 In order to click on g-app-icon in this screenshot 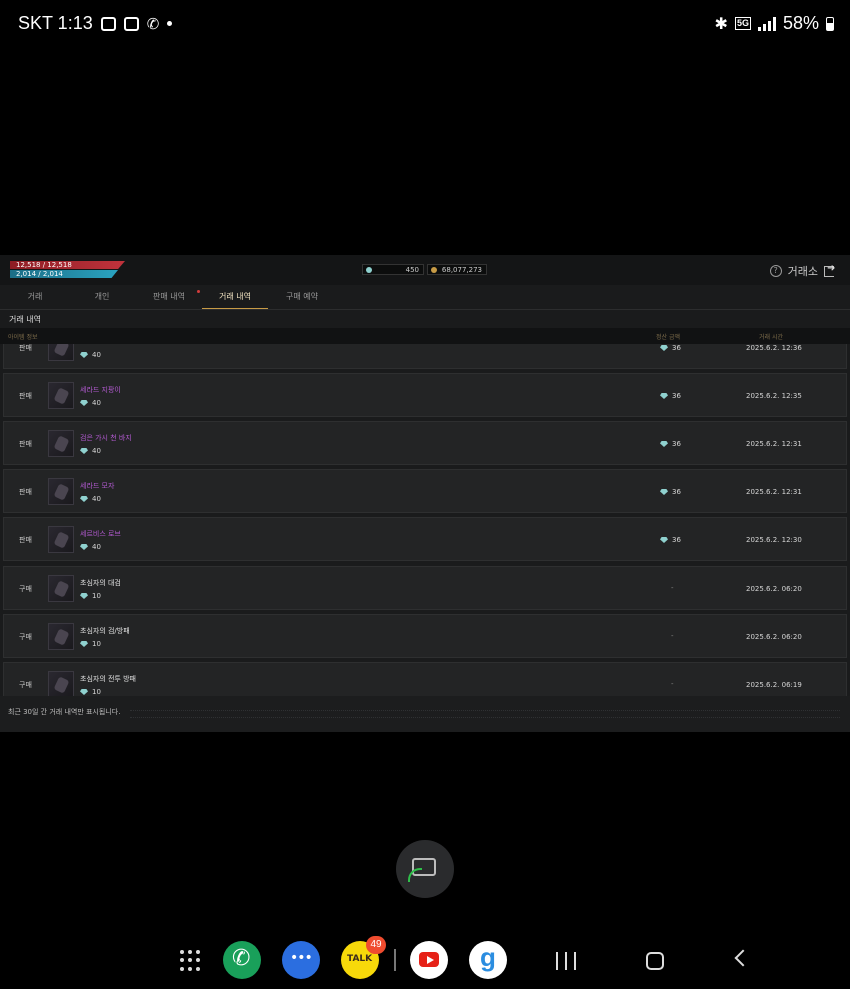, I will do `click(488, 960)`.